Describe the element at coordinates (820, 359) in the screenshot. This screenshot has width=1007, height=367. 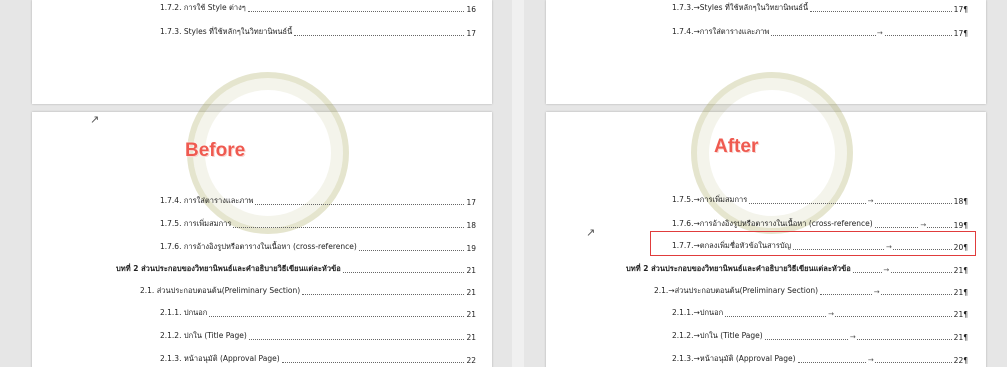
I see `after-toc-entry: 2.1.3.→หน้าอนุมัติ (Approval Page) → 22¶` at that location.